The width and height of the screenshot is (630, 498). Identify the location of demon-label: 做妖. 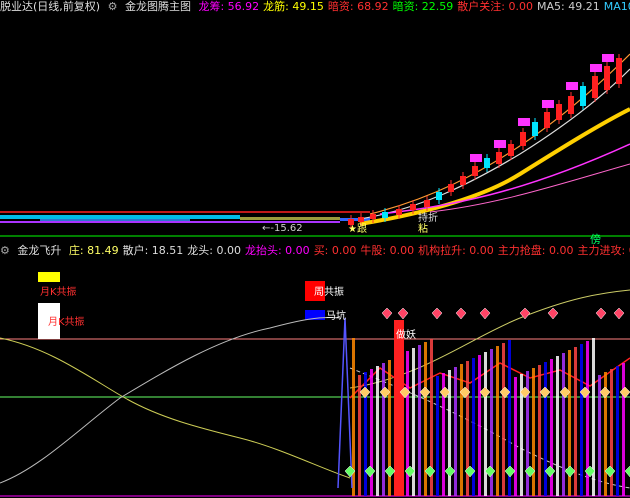
(406, 334).